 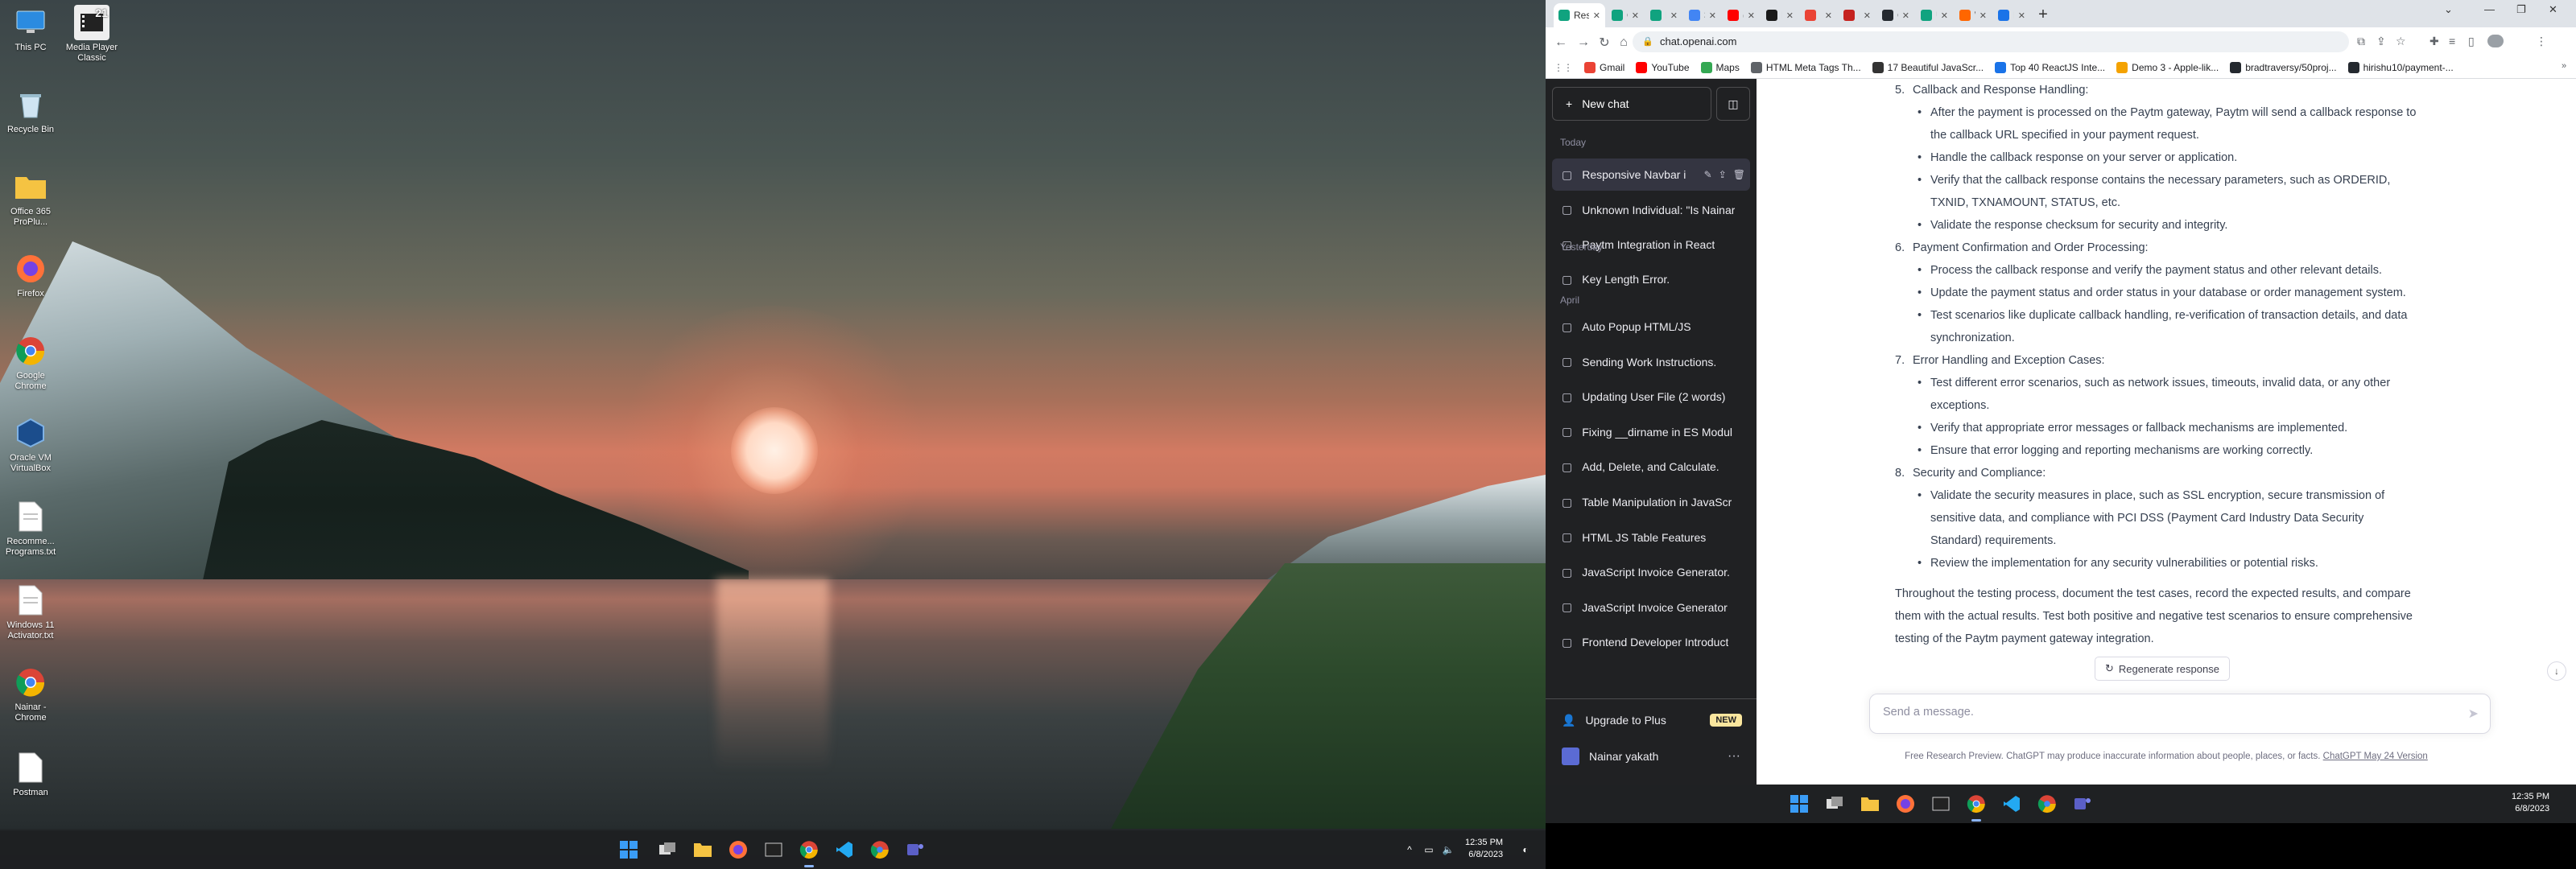 I want to click on sidebar-toggle-icon: ◫, so click(x=1733, y=104).